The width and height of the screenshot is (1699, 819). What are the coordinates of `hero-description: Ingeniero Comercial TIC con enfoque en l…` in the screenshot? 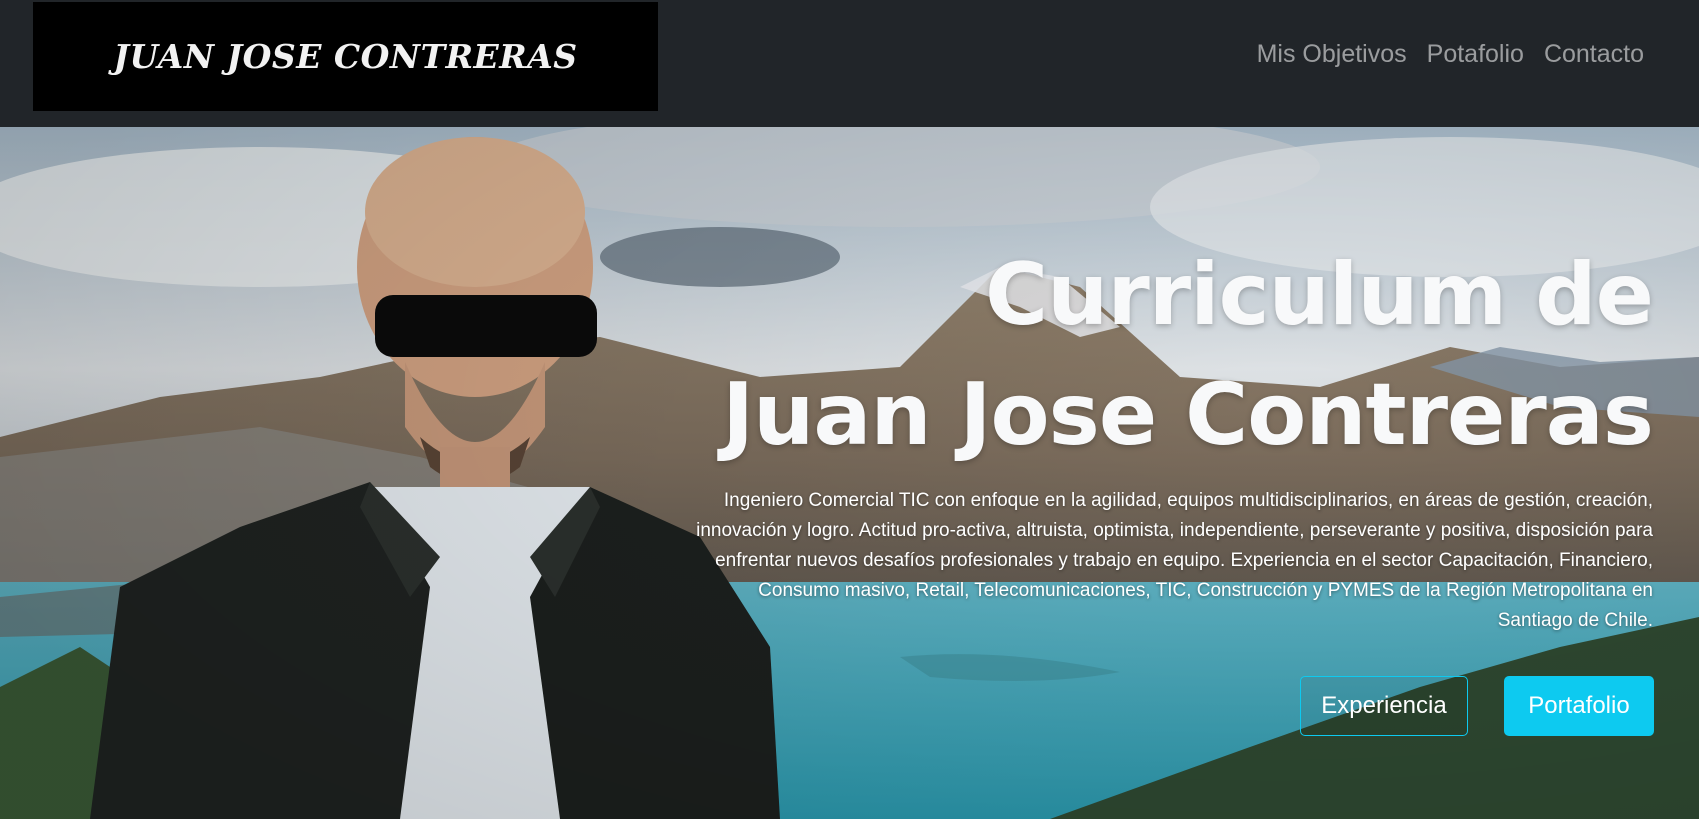 It's located at (1174, 560).